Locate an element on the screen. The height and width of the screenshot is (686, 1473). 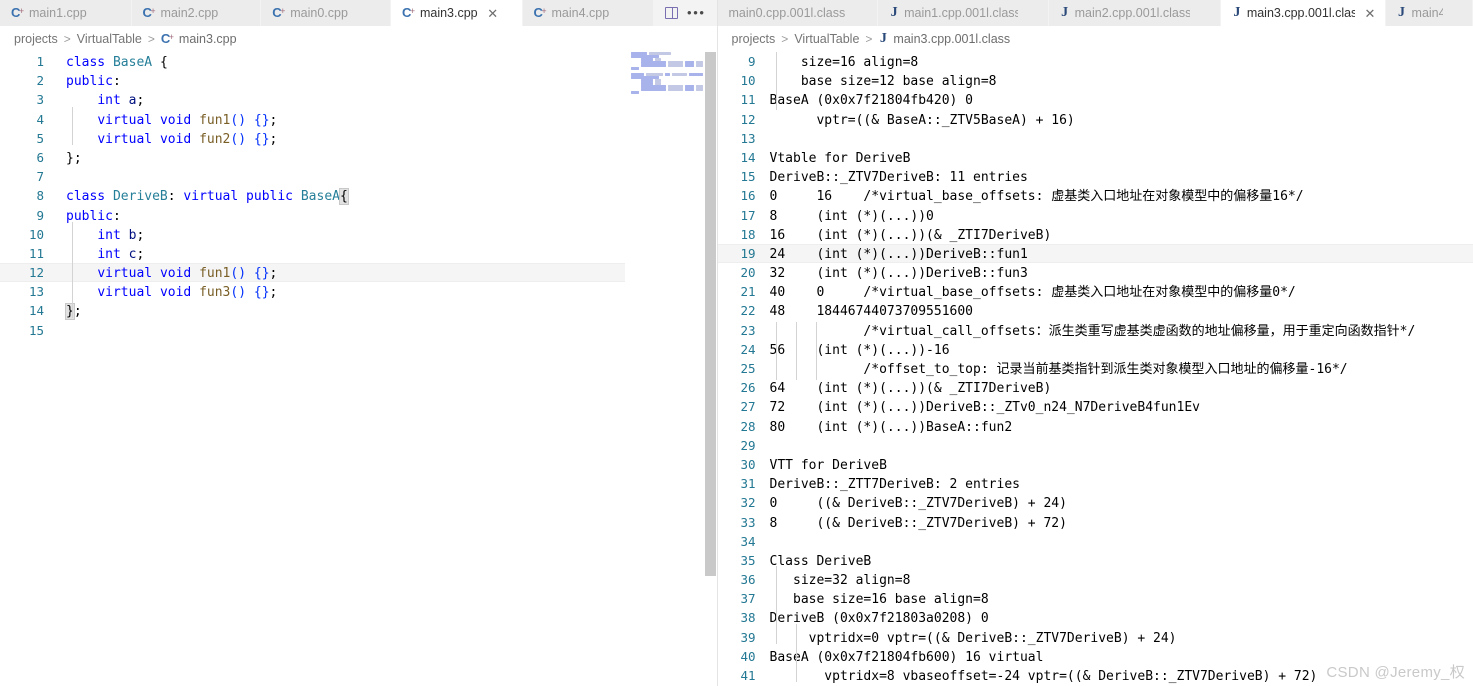
code-line: 6}; is located at coordinates (358, 157).